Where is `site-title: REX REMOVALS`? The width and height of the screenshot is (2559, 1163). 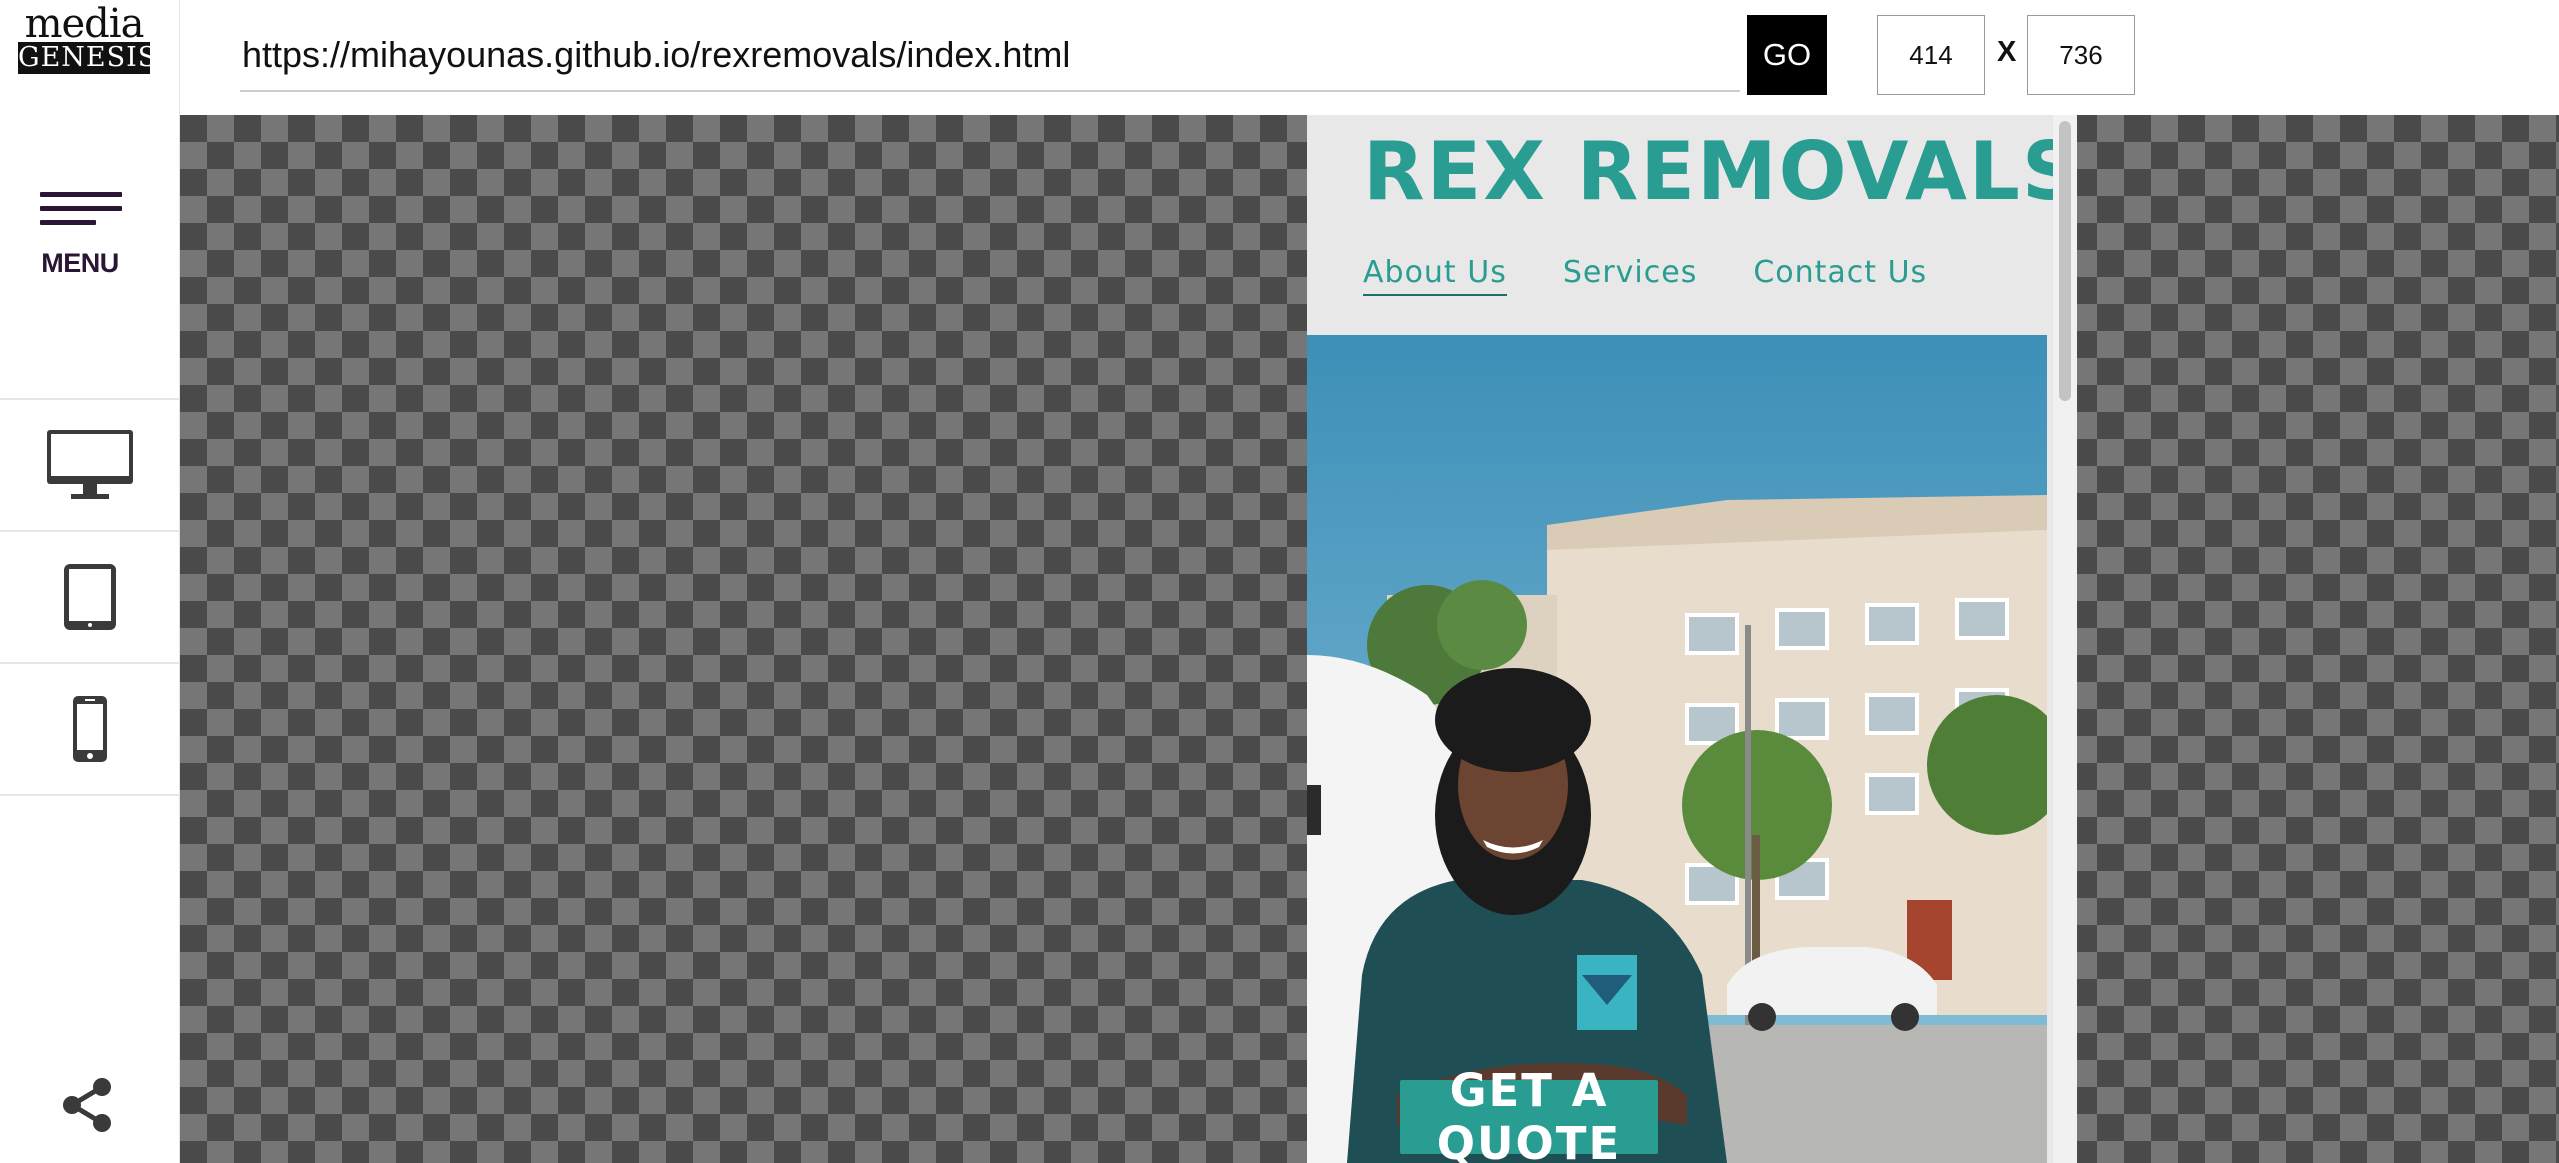
site-title: REX REMOVALS is located at coordinates (1720, 171).